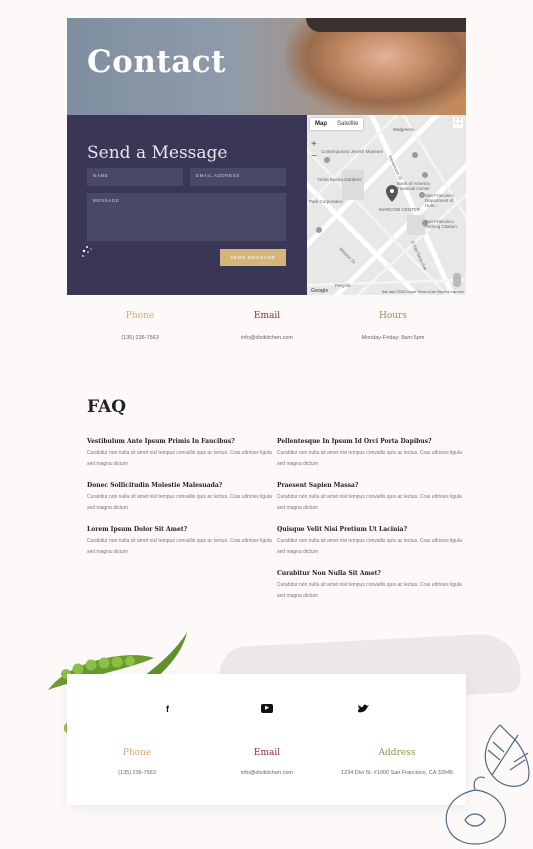  I want to click on footer-email: Email info@divikitchen.com, so click(267, 762).